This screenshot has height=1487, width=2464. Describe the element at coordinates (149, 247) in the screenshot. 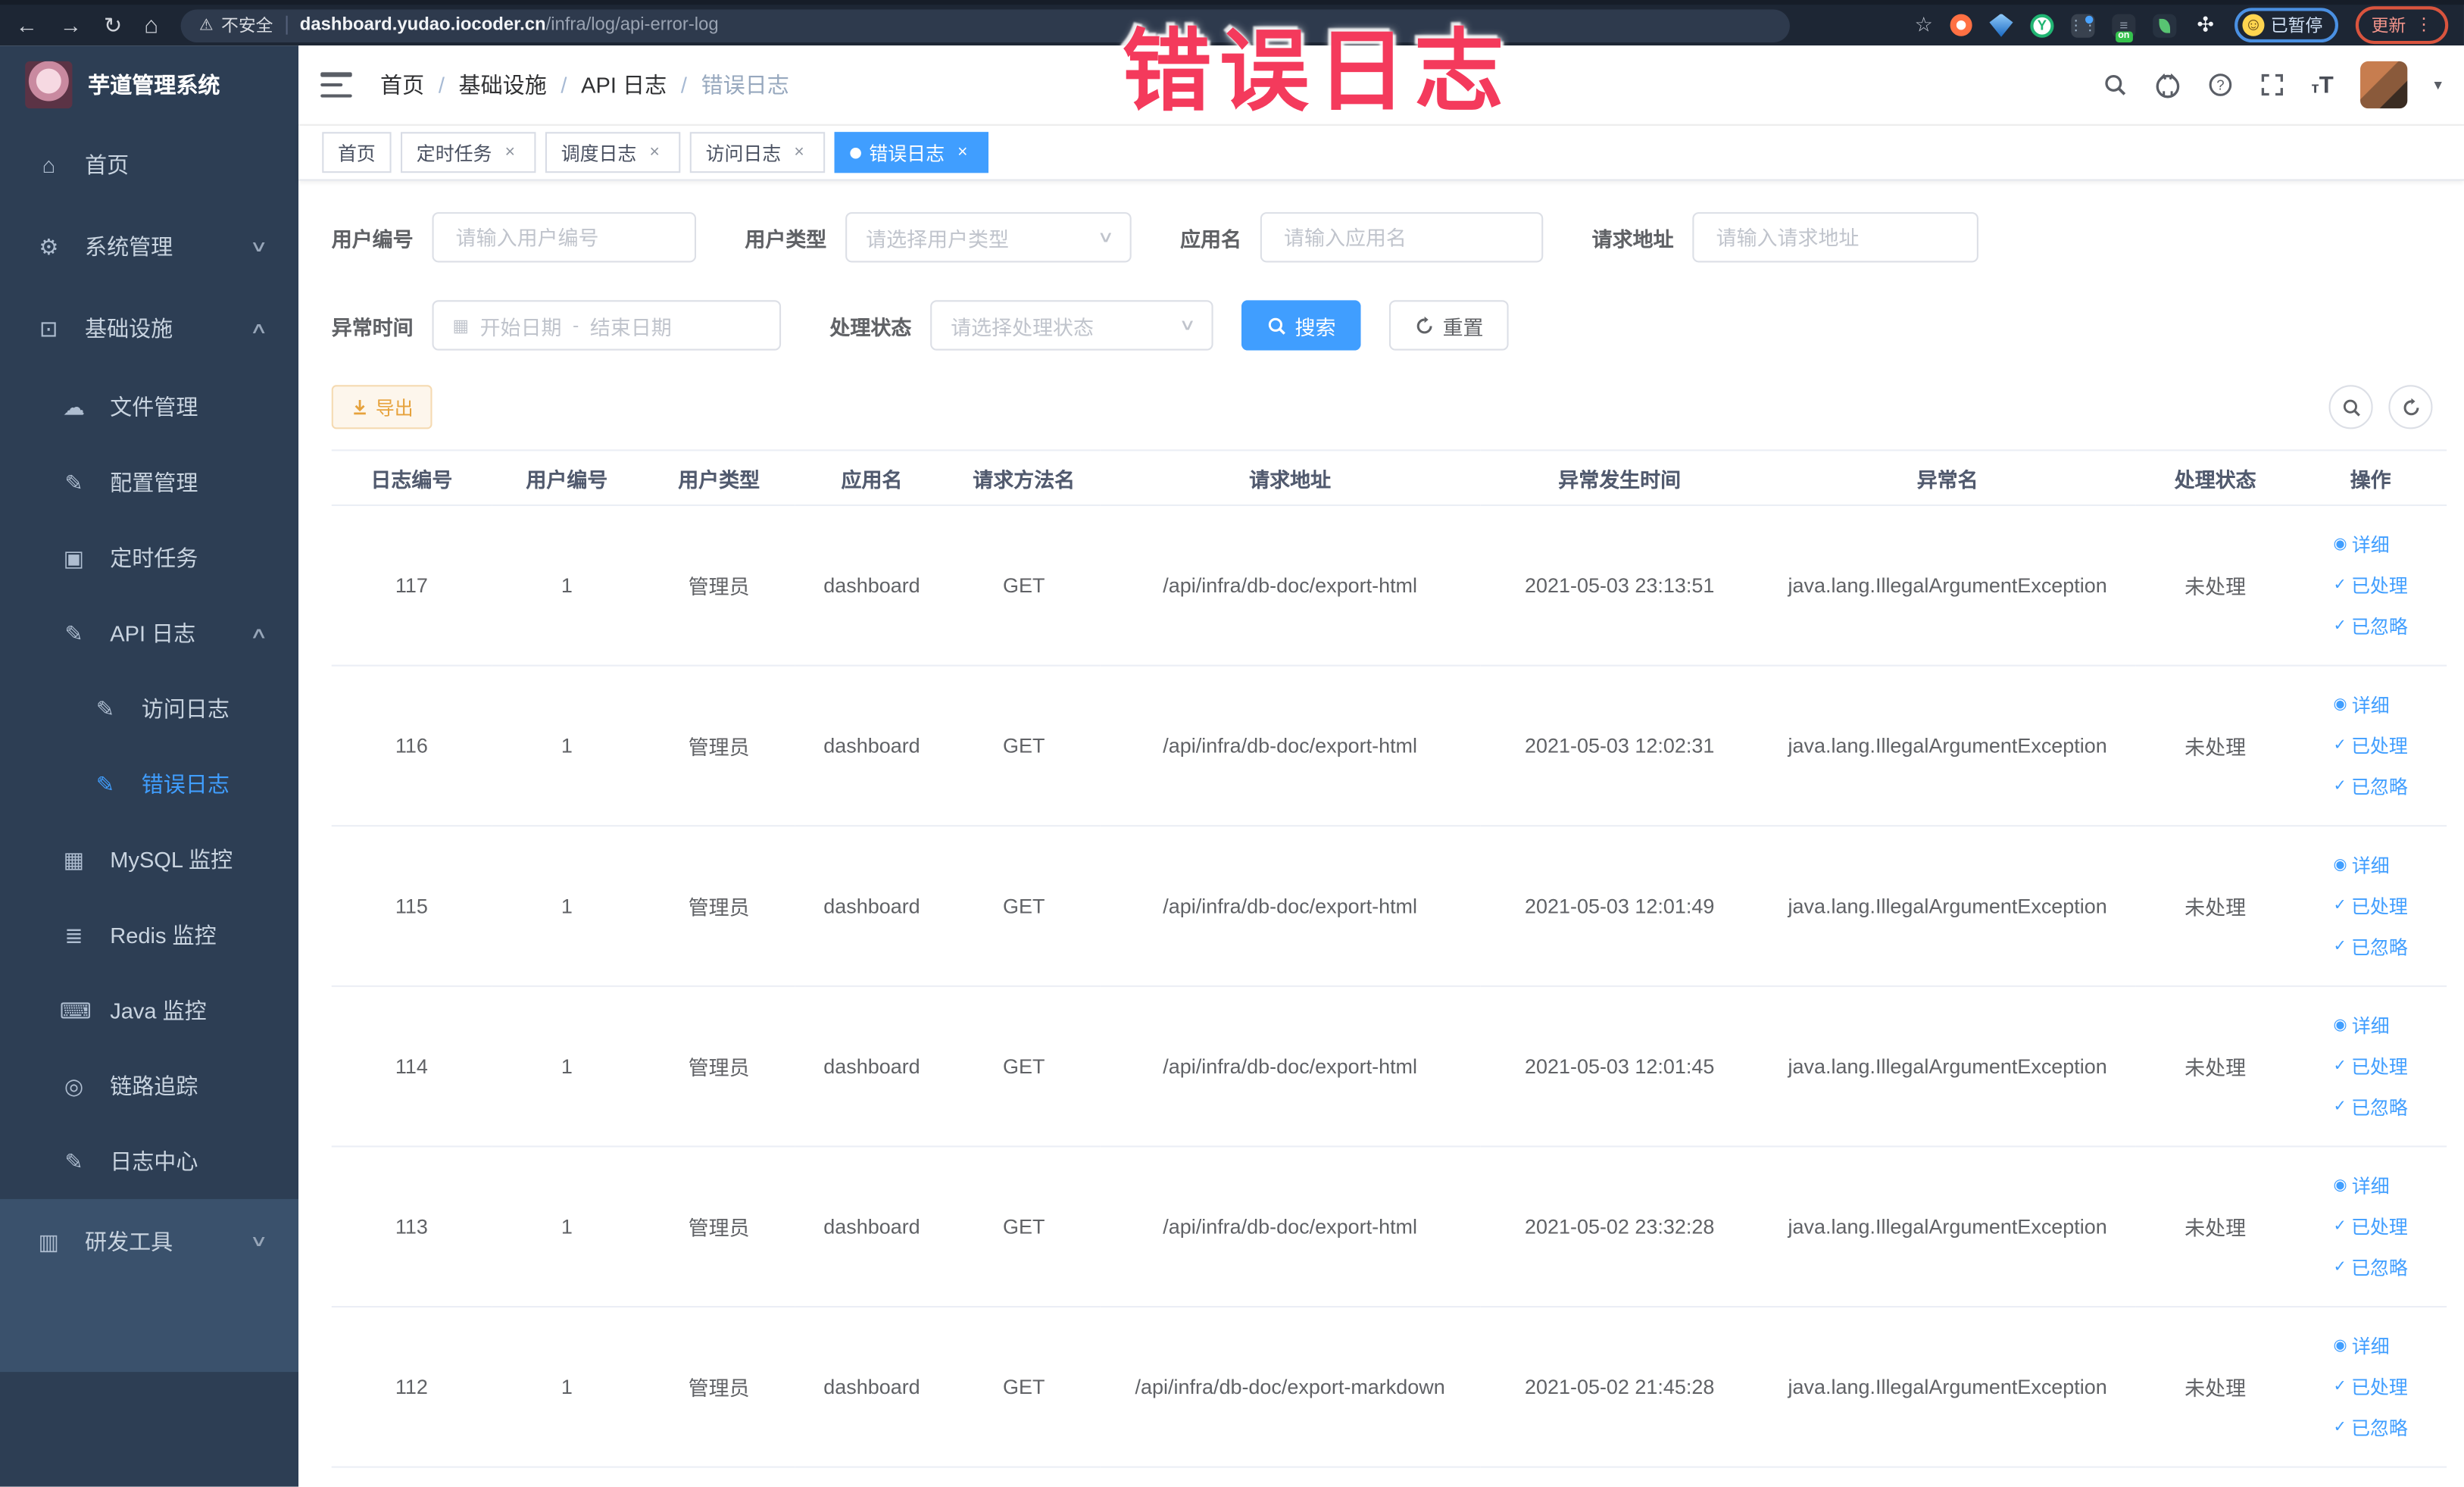

I see `sidebar-item-system-management: ⚙ 系统管理 ∨` at that location.